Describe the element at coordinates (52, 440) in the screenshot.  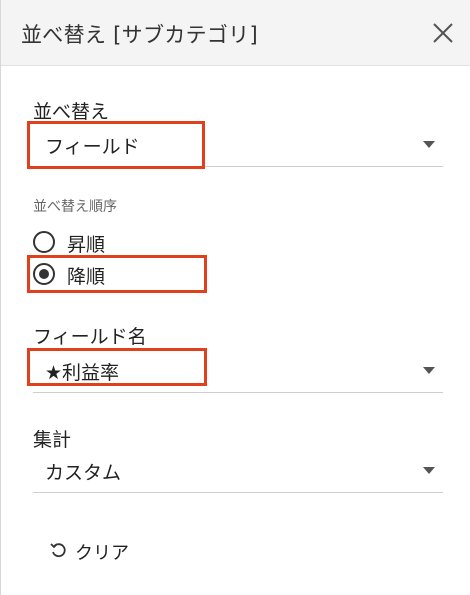
I see `aggregation-label: 集計` at that location.